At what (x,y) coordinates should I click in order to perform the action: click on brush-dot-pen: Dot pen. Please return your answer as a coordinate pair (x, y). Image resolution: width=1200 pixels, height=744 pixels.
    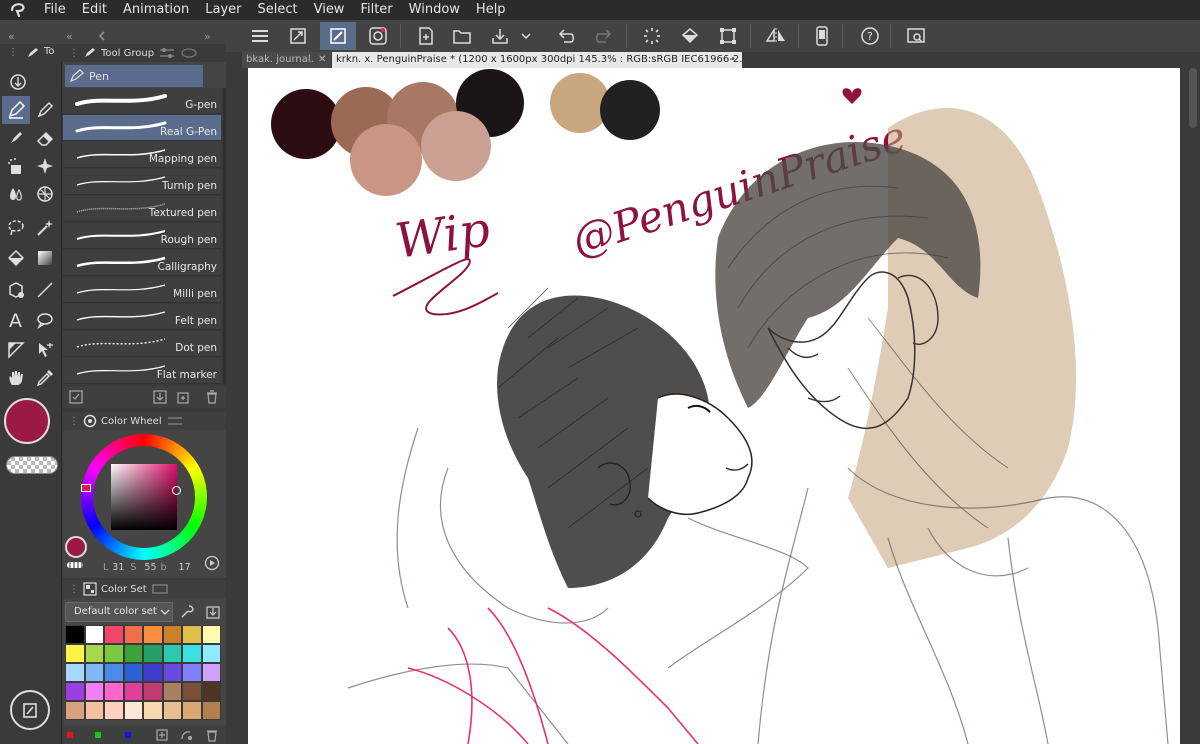
    Looking at the image, I should click on (142, 344).